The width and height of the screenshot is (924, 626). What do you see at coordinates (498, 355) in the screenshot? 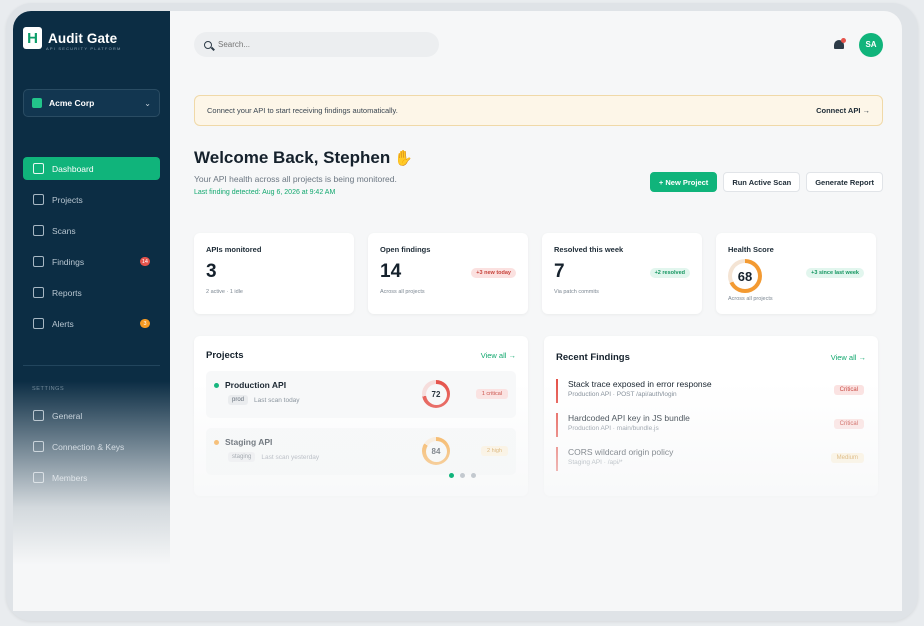
I see `projects-view-all-link: View all →` at bounding box center [498, 355].